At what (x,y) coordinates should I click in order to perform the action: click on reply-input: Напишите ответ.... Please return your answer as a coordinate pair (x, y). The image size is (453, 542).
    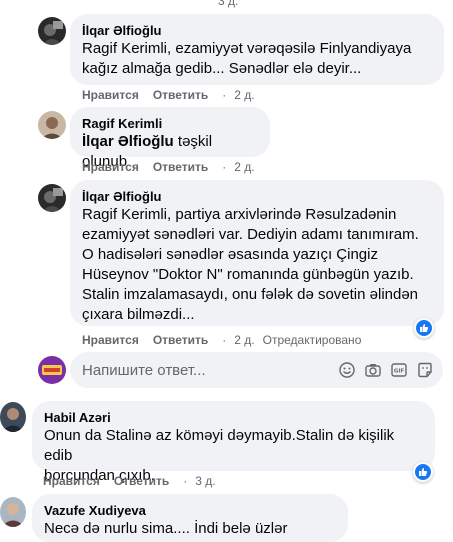
    Looking at the image, I should click on (210, 370).